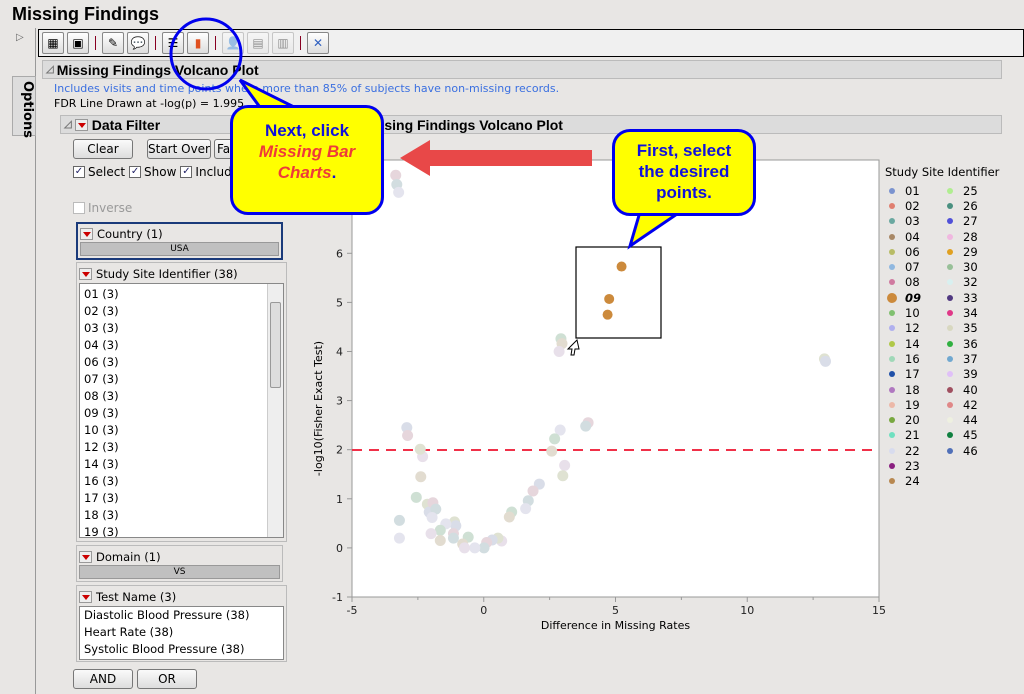 This screenshot has height=694, width=1024. Describe the element at coordinates (152, 172) in the screenshot. I see `show-checkbox: ✓ Show` at that location.